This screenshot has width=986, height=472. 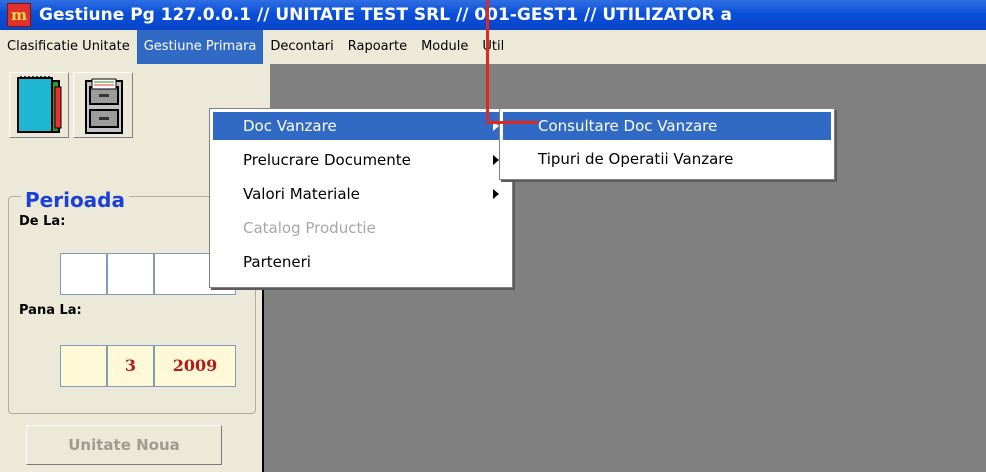 What do you see at coordinates (301, 47) in the screenshot?
I see `menu-decontari: Decontari` at bounding box center [301, 47].